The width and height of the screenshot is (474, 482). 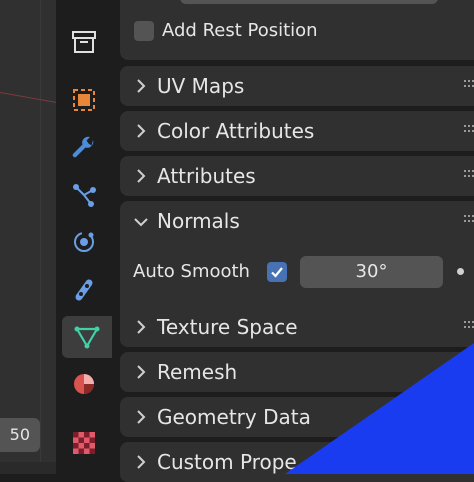 I want to click on modifiers-tab, so click(x=84, y=148).